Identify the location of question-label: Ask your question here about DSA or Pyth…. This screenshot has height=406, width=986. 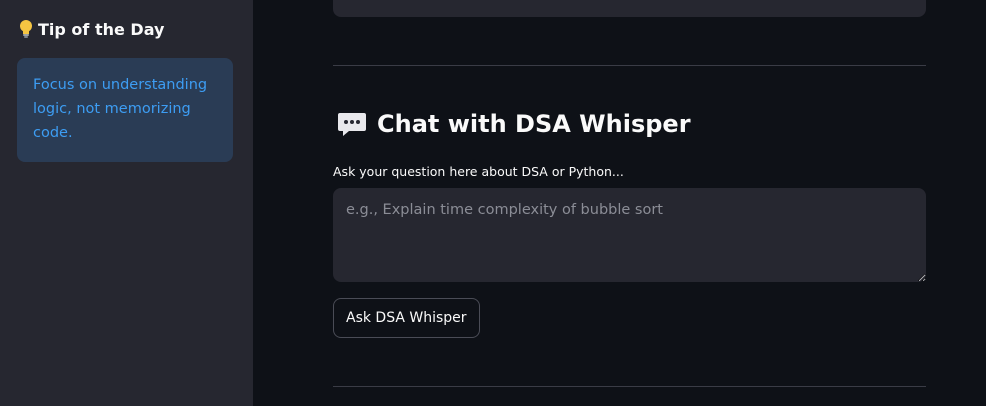
(478, 171).